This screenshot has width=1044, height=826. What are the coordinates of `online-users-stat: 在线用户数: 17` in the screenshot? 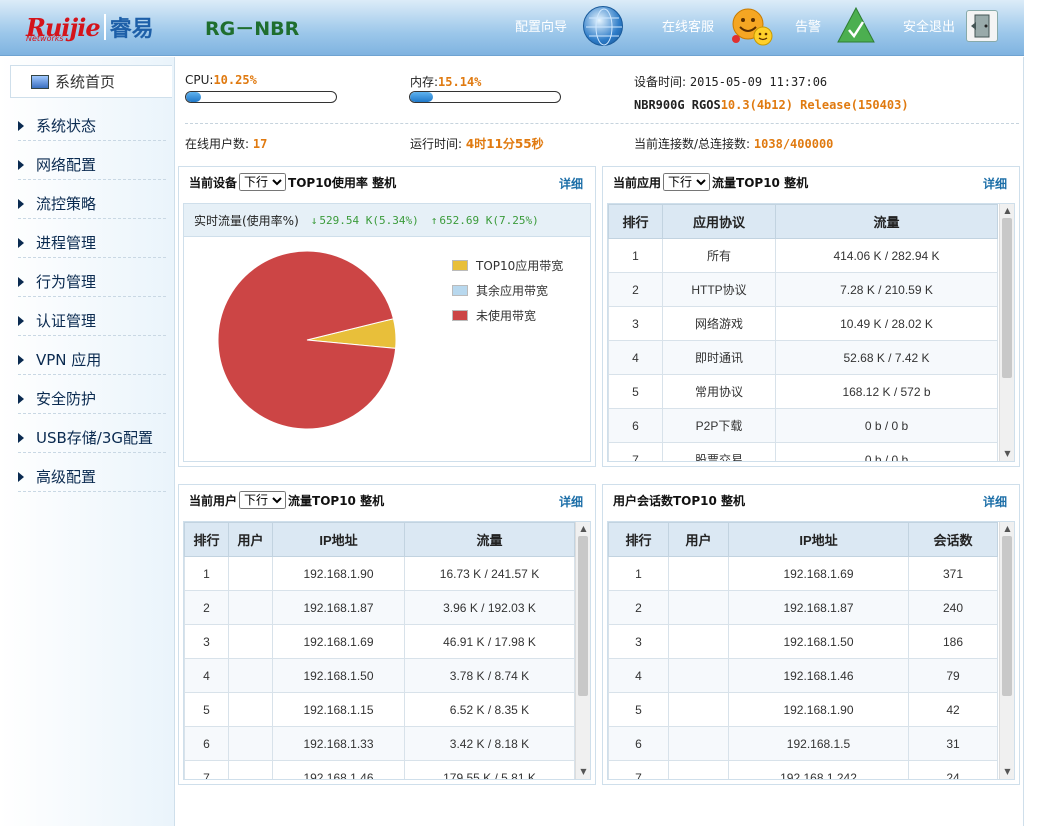 It's located at (226, 143).